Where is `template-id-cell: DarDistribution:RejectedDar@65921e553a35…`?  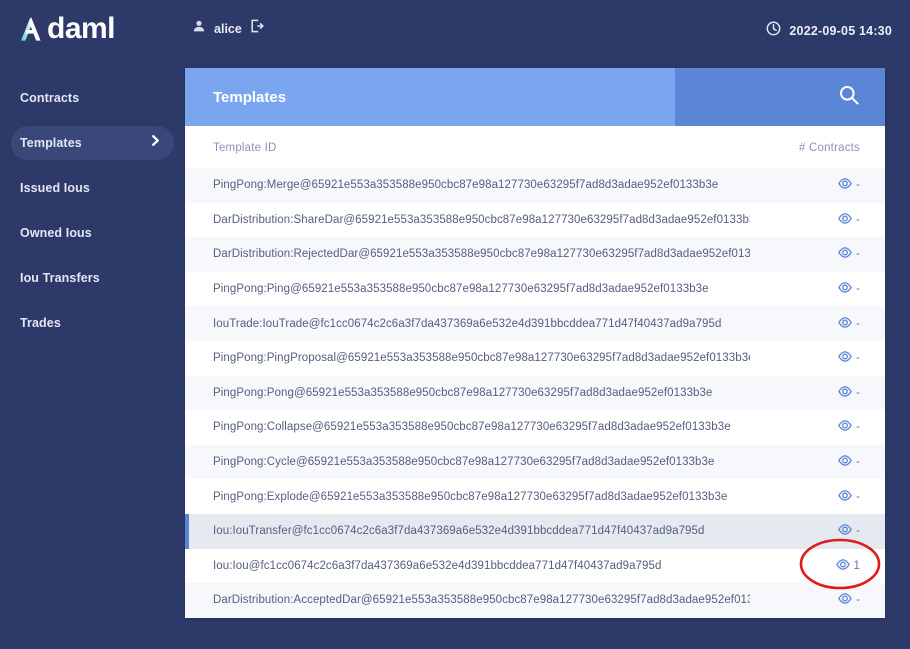 template-id-cell: DarDistribution:RejectedDar@65921e553a35… is located at coordinates (467, 254).